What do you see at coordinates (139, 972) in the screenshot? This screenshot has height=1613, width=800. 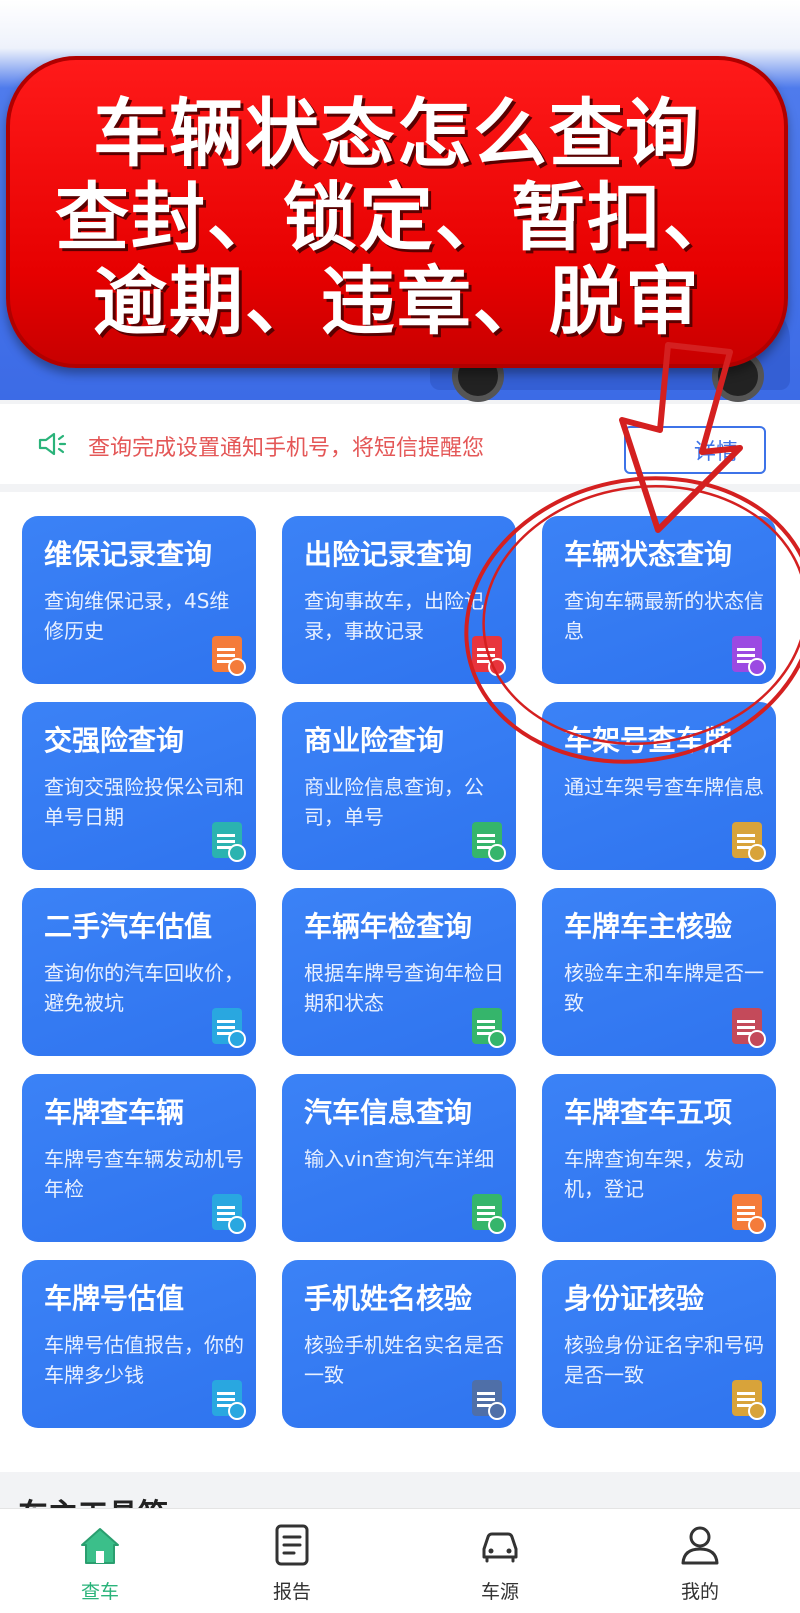 I see `card-used-car-valuation: 二手汽车估值 查询你的汽车回收价，避免被坑` at bounding box center [139, 972].